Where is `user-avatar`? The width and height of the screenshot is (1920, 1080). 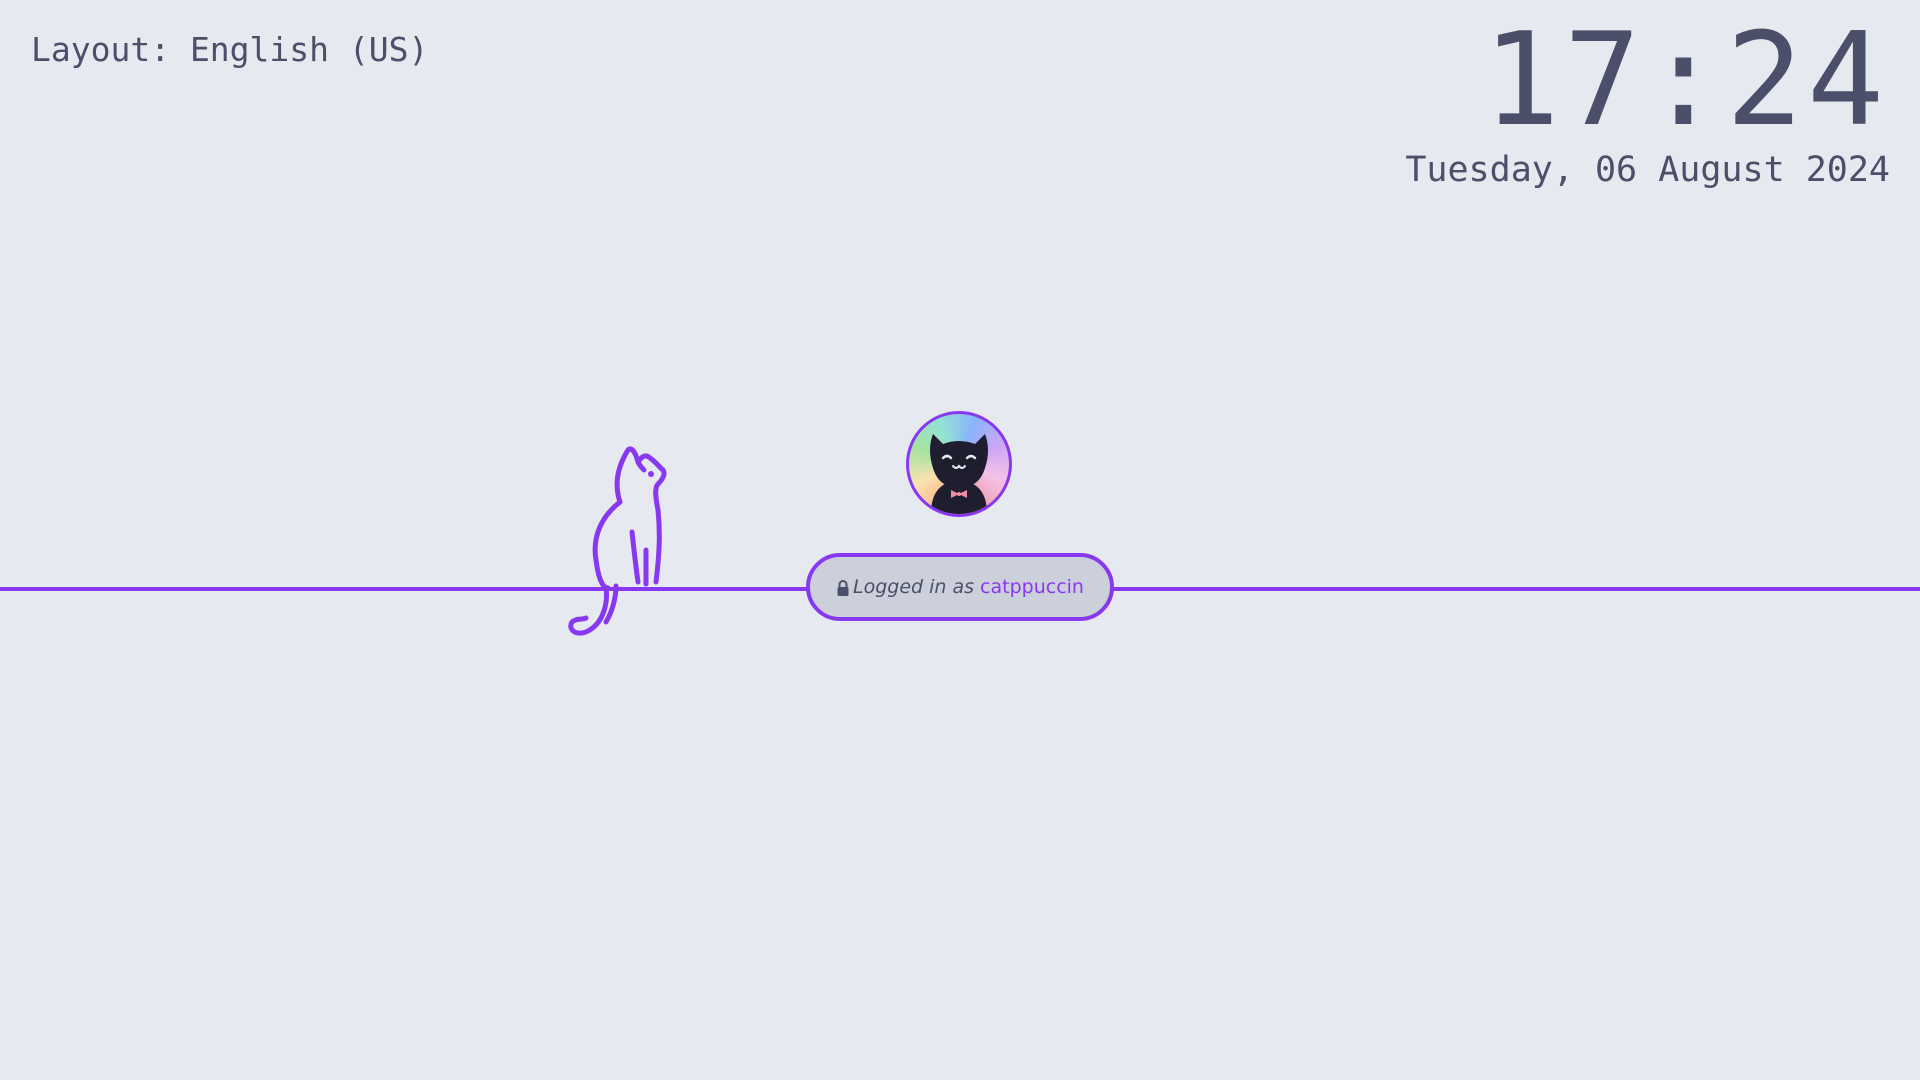
user-avatar is located at coordinates (959, 464).